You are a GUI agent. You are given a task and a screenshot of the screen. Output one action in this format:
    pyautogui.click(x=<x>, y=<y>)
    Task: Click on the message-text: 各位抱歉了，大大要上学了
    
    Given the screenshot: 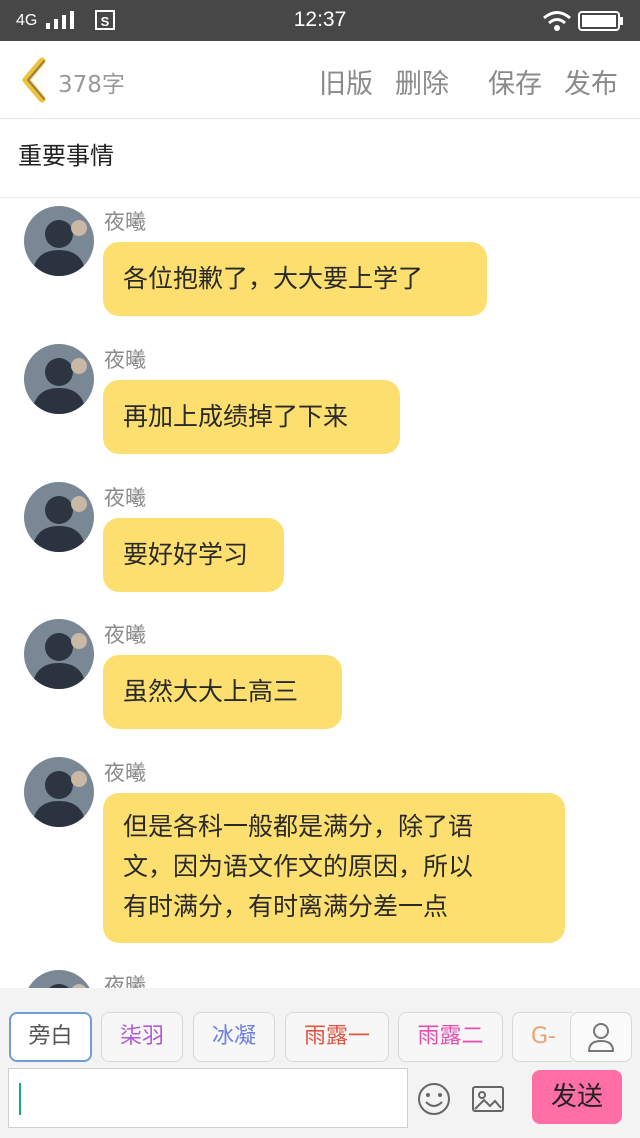 What is the action you would take?
    pyautogui.click(x=273, y=278)
    